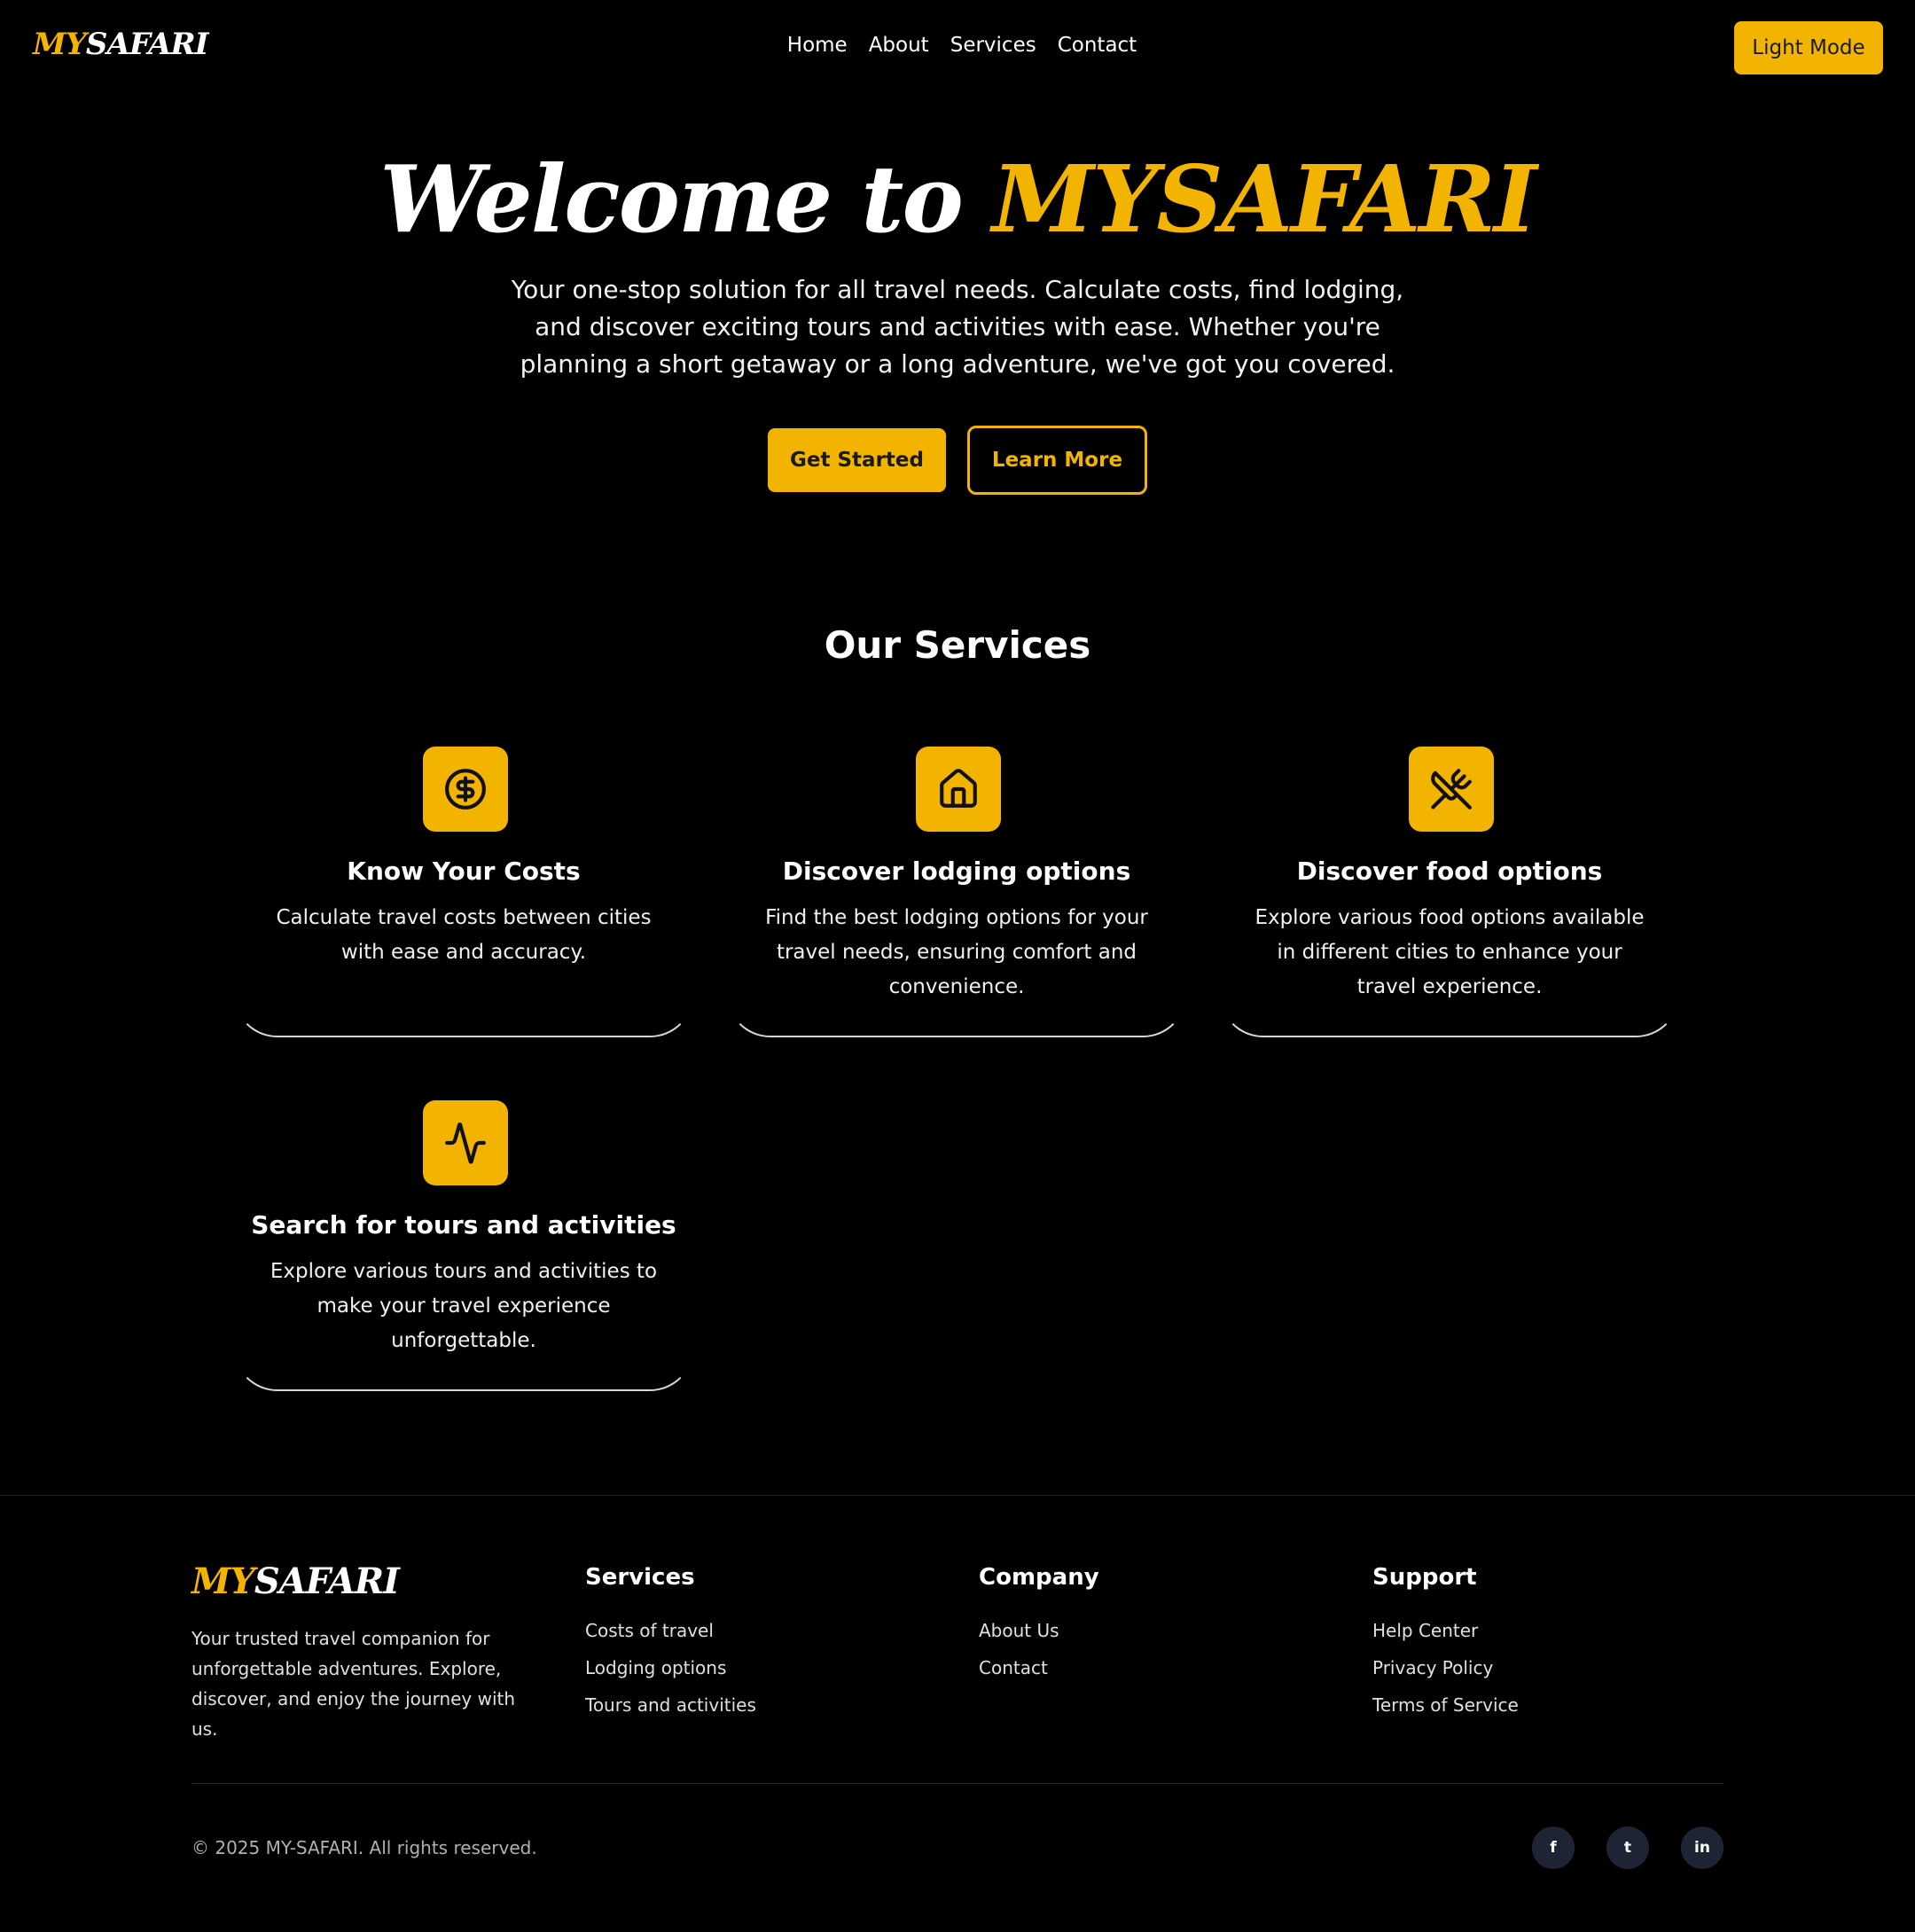 Image resolution: width=1915 pixels, height=1932 pixels. Describe the element at coordinates (1039, 1630) in the screenshot. I see `footer-link-about-us: About Us` at that location.